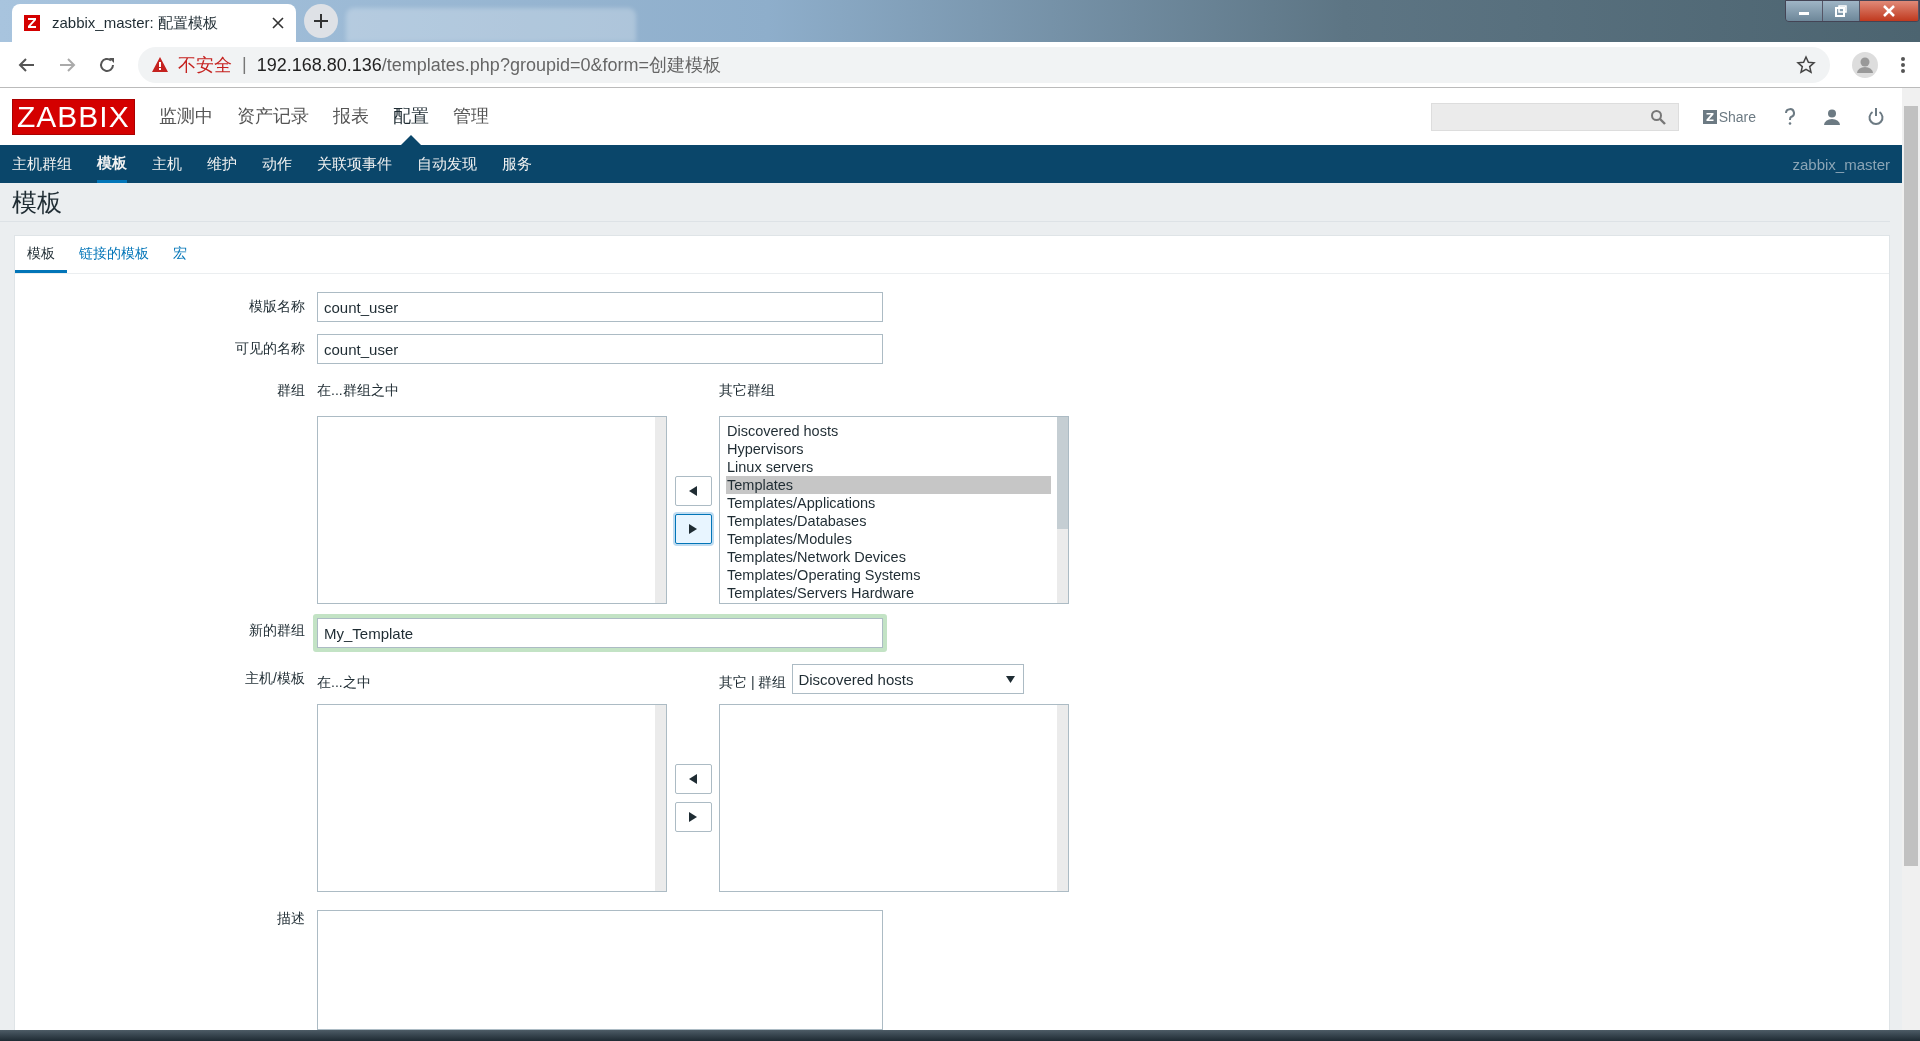 This screenshot has height=1041, width=1920. I want to click on forward-icon, so click(67, 64).